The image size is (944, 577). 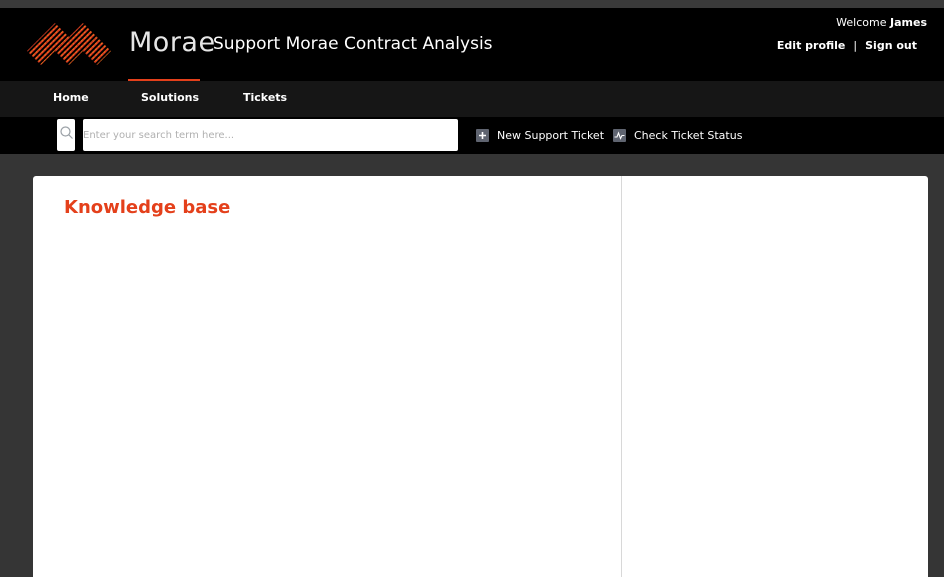 What do you see at coordinates (811, 45) in the screenshot?
I see `edit-profile-link: Edit profile` at bounding box center [811, 45].